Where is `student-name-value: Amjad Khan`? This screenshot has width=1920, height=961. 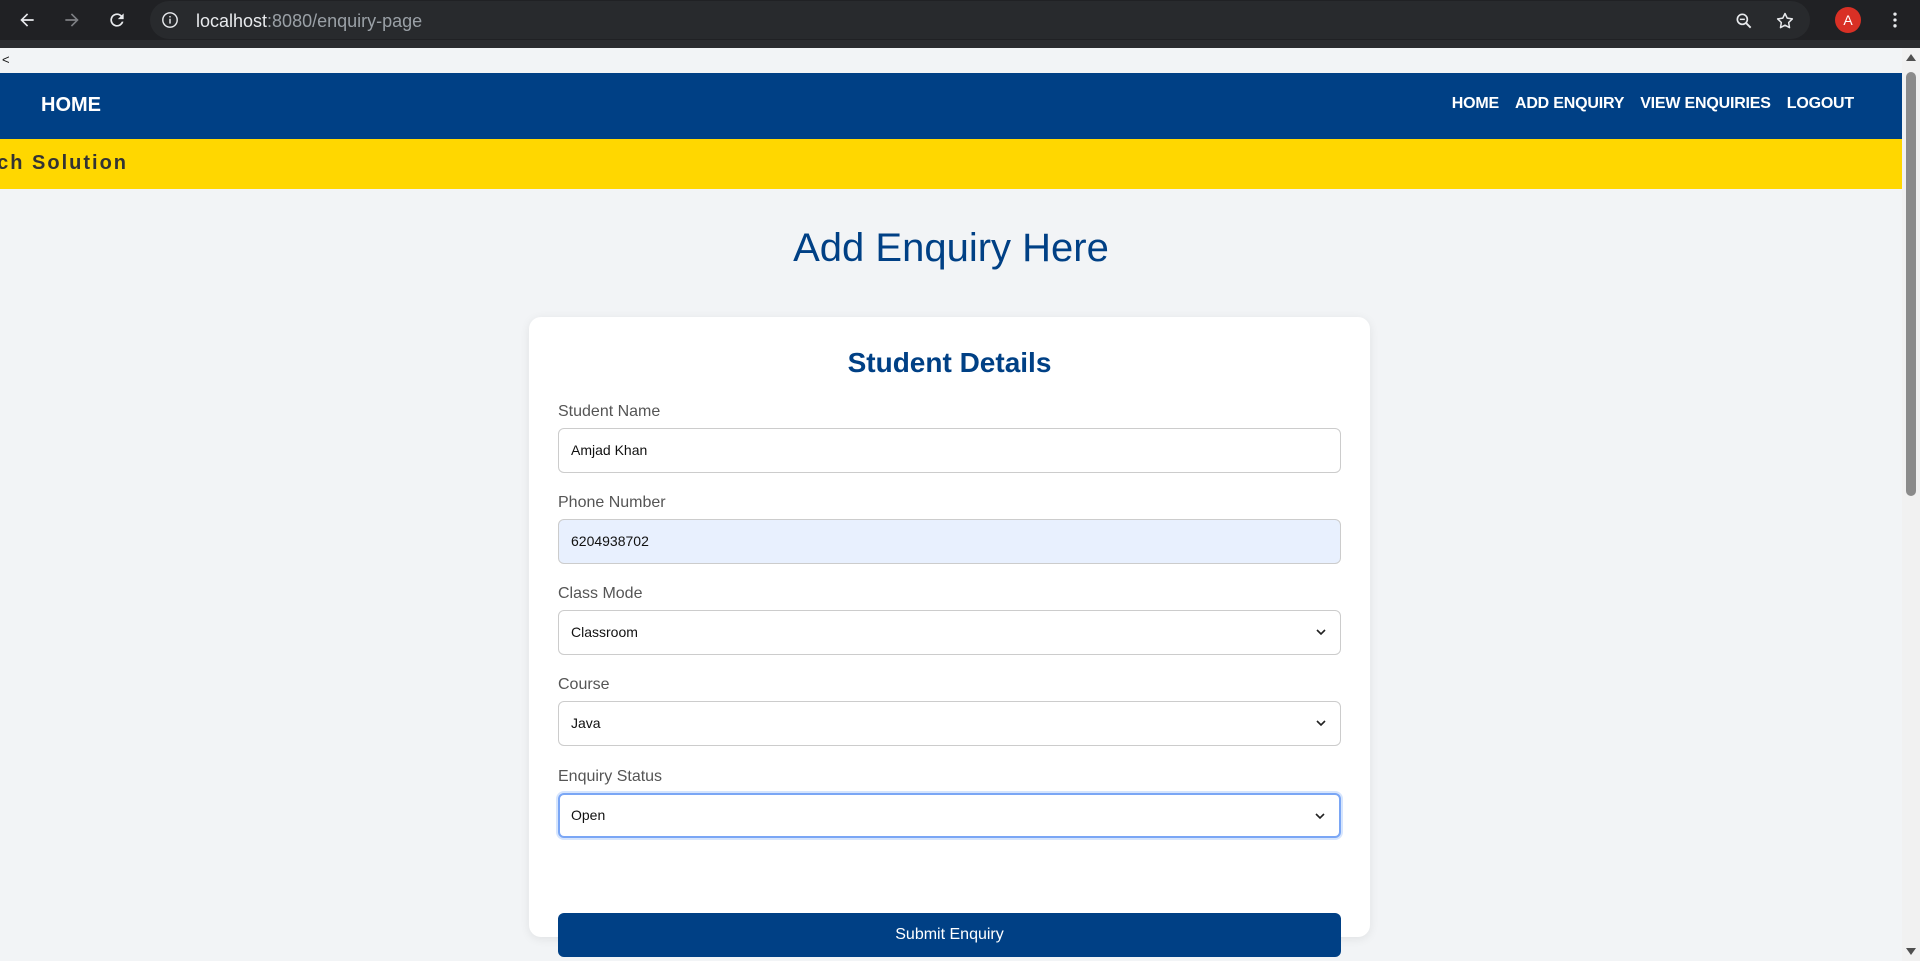
student-name-value: Amjad Khan is located at coordinates (609, 450).